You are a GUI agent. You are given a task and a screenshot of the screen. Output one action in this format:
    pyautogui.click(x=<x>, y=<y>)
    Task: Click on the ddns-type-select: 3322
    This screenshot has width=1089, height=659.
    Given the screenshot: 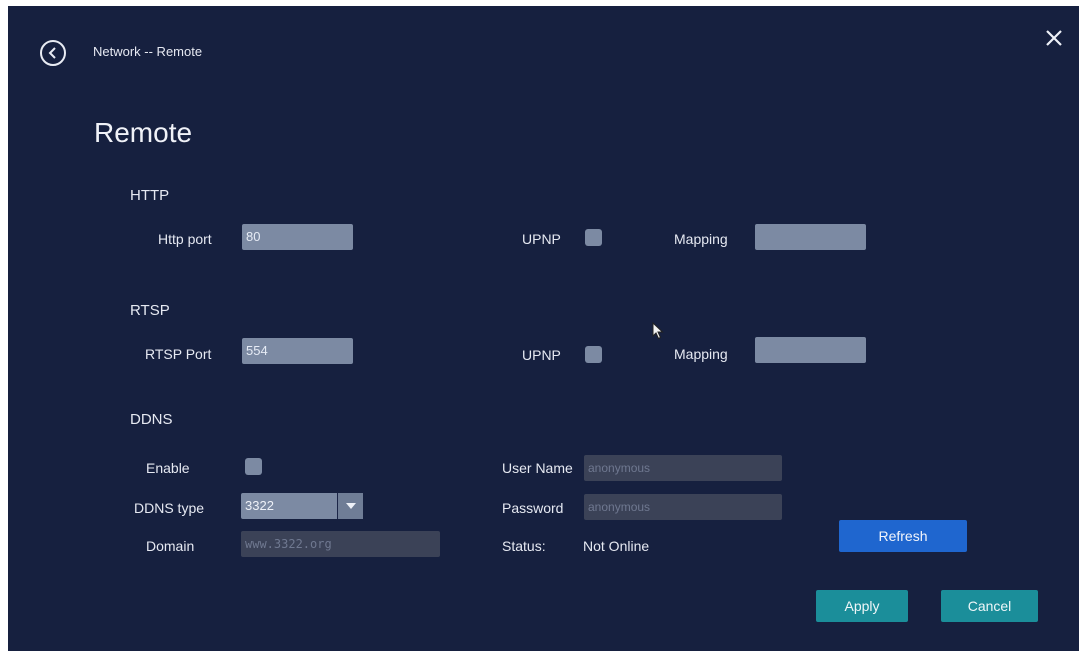 What is the action you would take?
    pyautogui.click(x=302, y=506)
    